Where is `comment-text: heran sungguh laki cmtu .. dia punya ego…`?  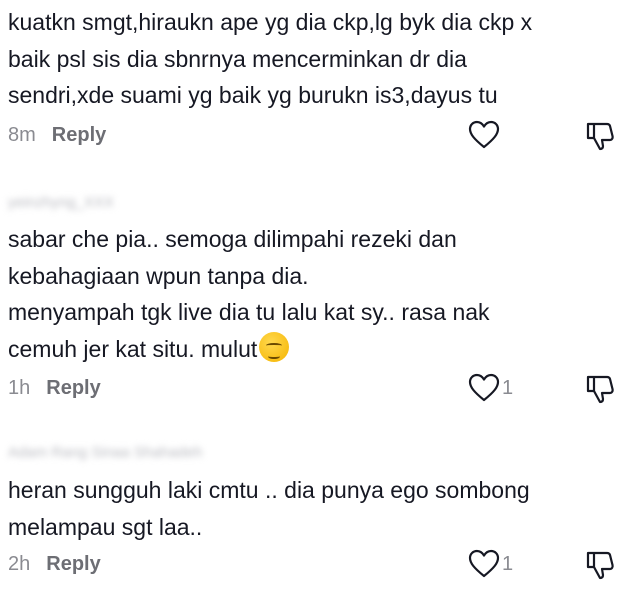 comment-text: heran sungguh laki cmtu .. dia punya ego… is located at coordinates (269, 508).